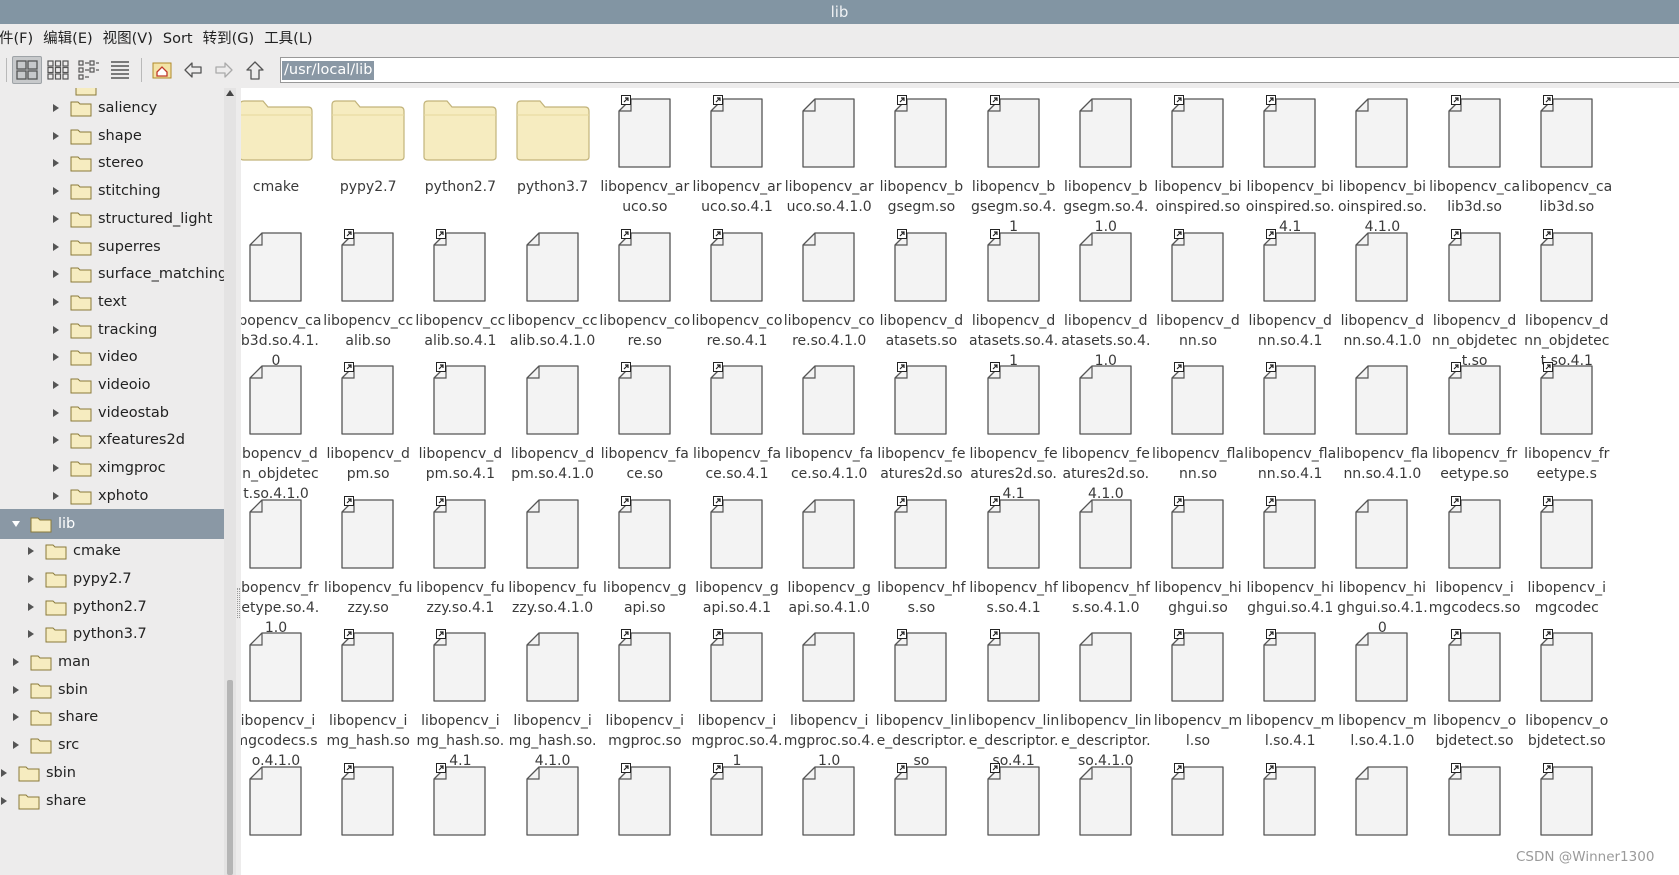  Describe the element at coordinates (117, 440) in the screenshot. I see `tree-item-xfeatures2d: xfeatures2d` at that location.